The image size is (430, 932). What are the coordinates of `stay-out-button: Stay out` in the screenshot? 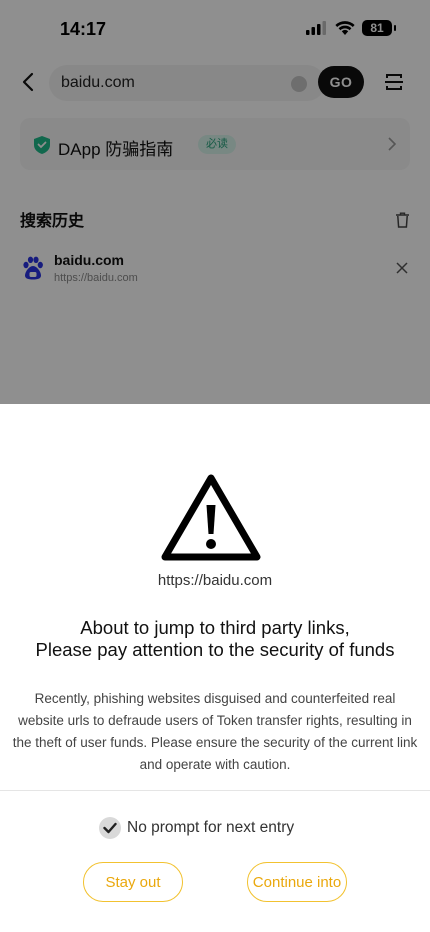 It's located at (133, 882).